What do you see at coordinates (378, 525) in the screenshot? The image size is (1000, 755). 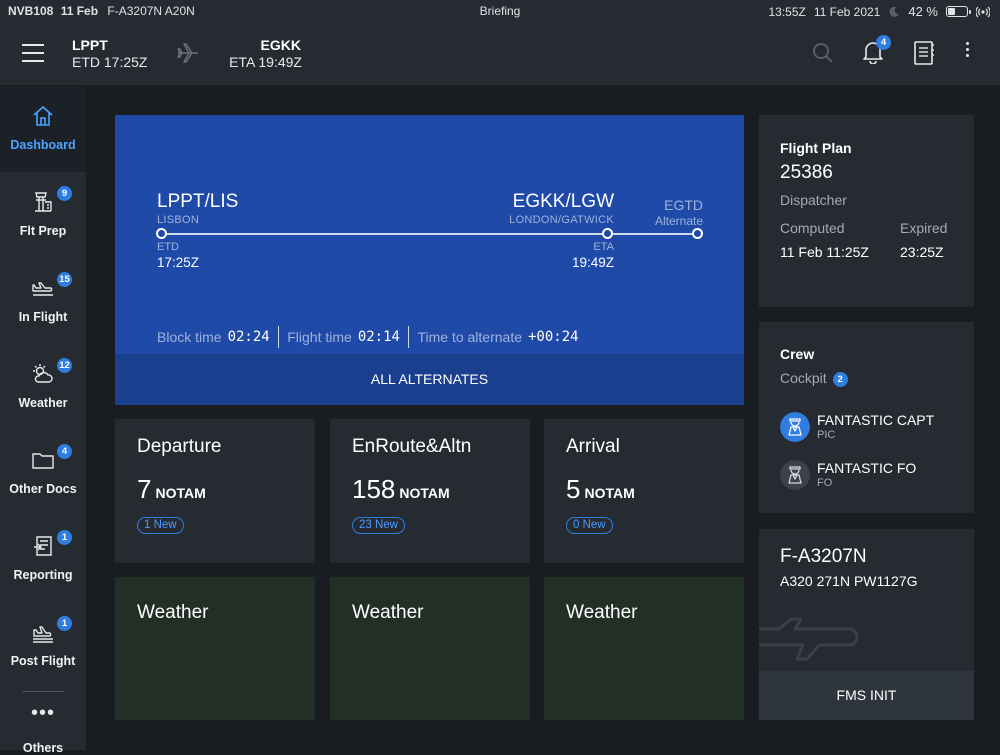 I see `notam-new-pill: 23 New` at bounding box center [378, 525].